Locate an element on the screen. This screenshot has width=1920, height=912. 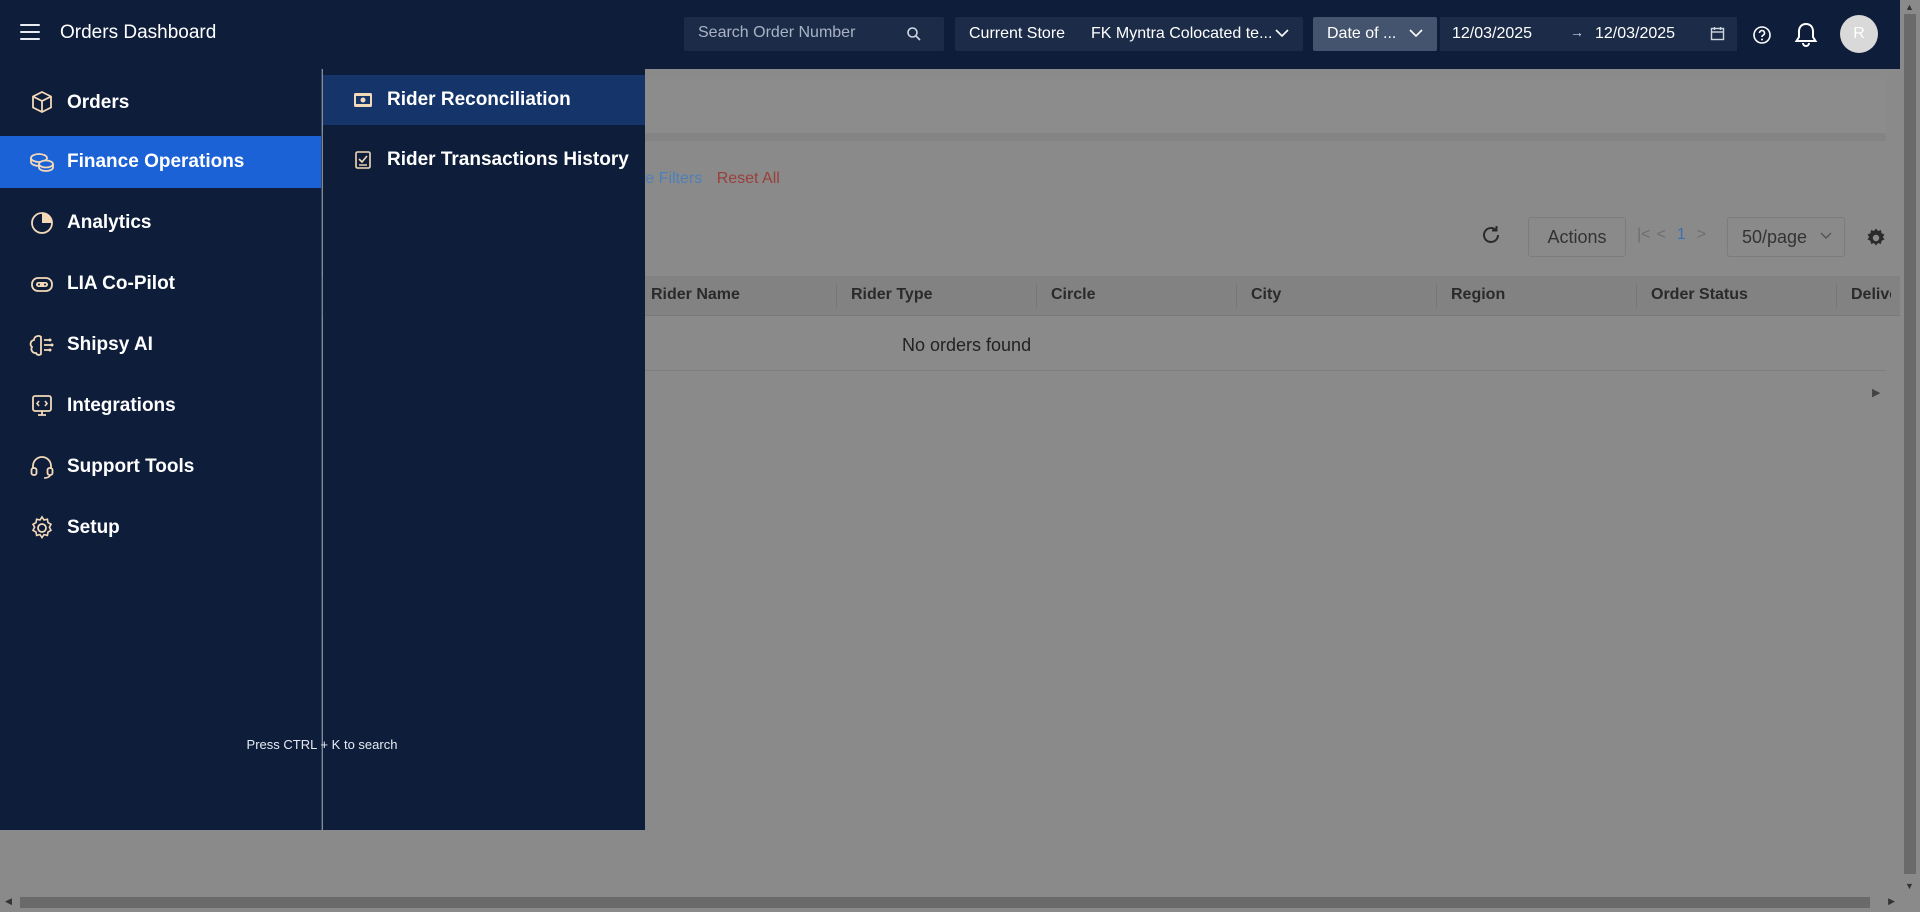
date-range-picker: 12/03/2025 → 12/03/2025 is located at coordinates (1588, 34).